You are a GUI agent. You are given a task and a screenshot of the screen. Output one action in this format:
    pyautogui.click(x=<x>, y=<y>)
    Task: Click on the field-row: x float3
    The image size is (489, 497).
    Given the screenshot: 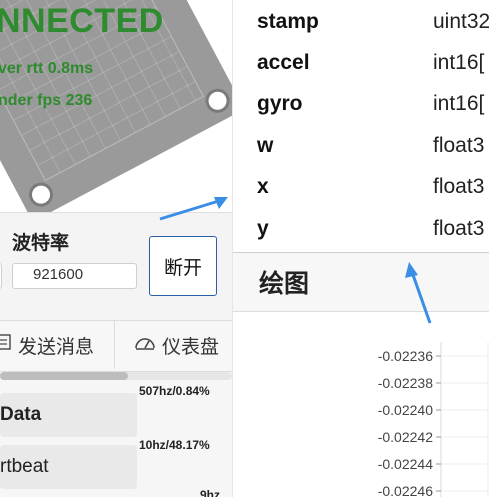 What is the action you would take?
    pyautogui.click(x=373, y=195)
    